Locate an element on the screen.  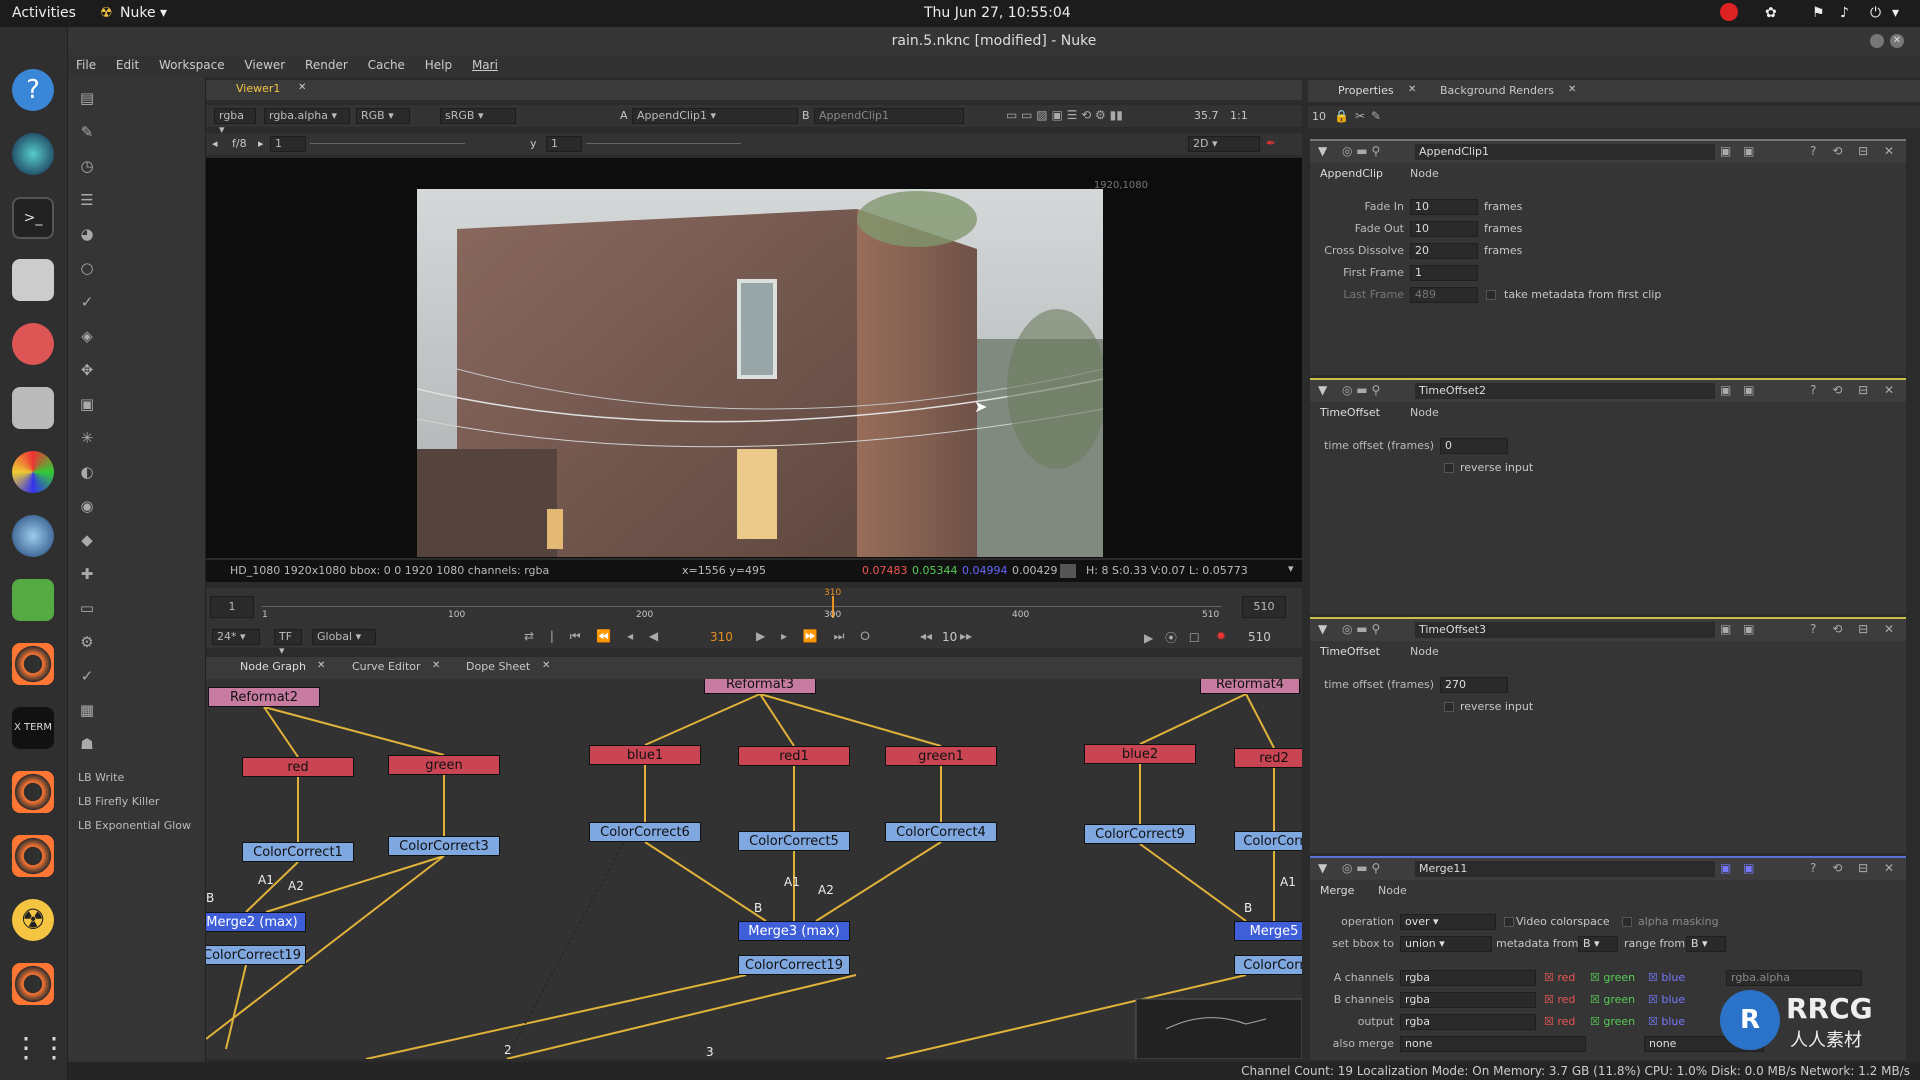
out-green-checkbox: ☒ green is located at coordinates (1612, 1022).